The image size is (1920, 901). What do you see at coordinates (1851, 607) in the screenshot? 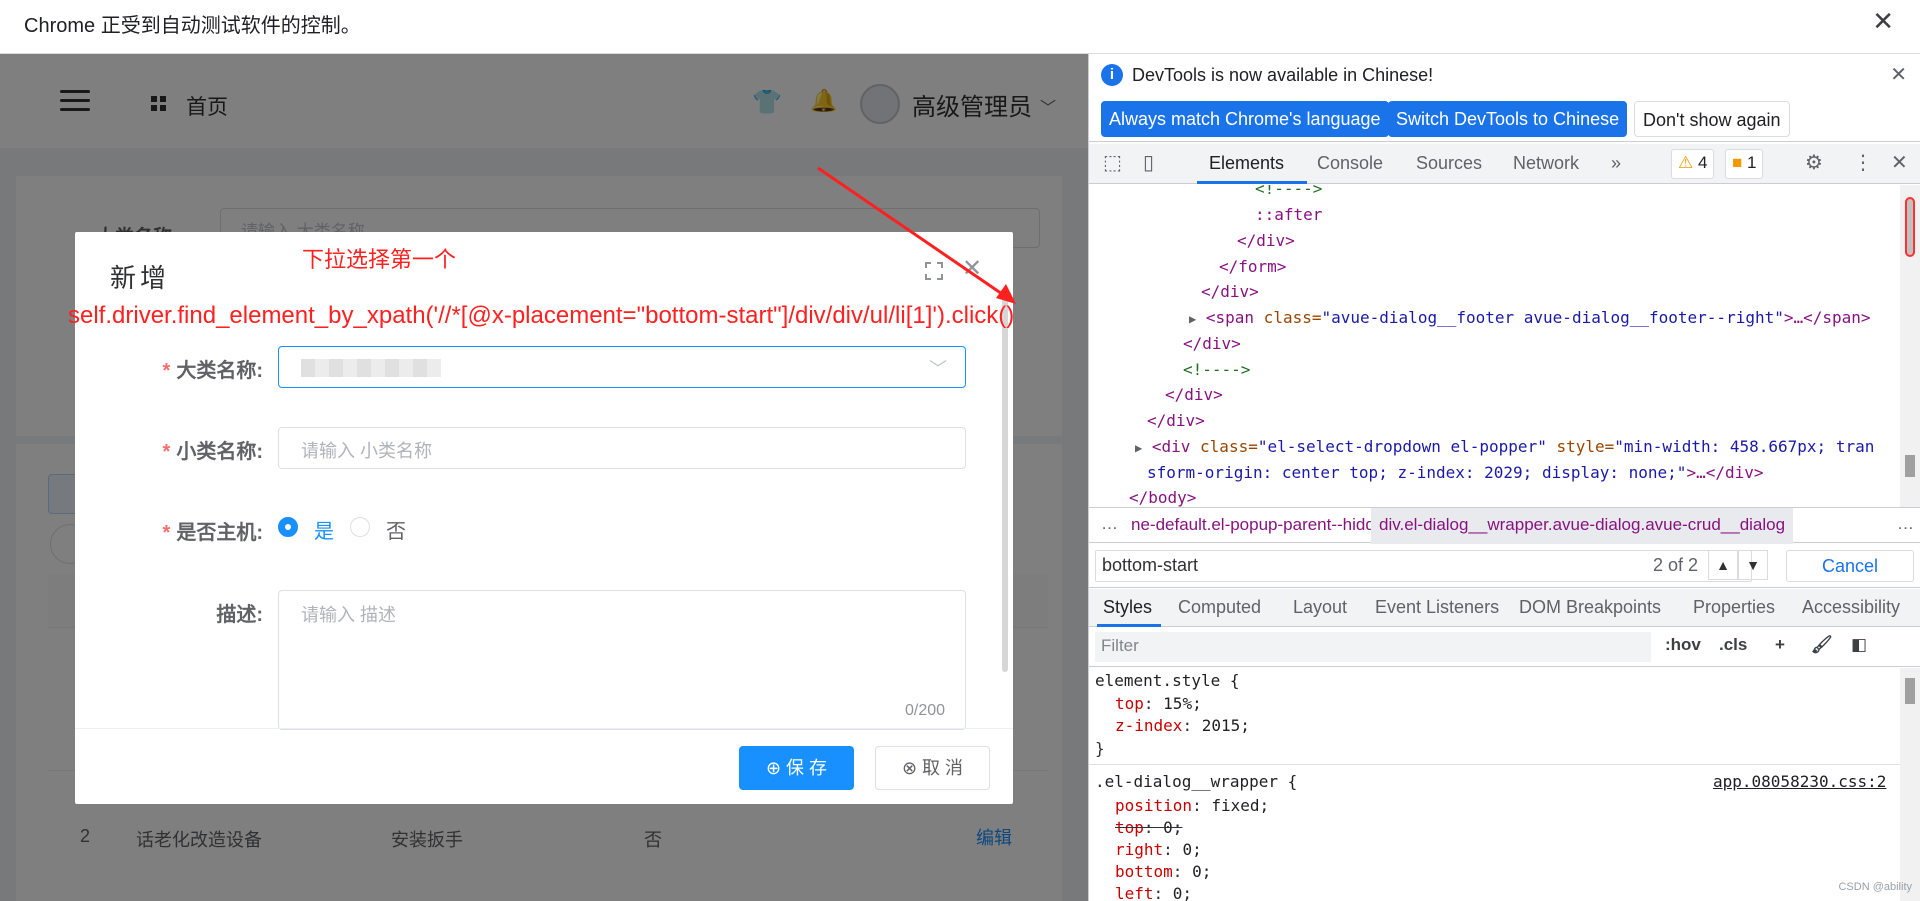
I see `tab-accessibility: Accessibility` at bounding box center [1851, 607].